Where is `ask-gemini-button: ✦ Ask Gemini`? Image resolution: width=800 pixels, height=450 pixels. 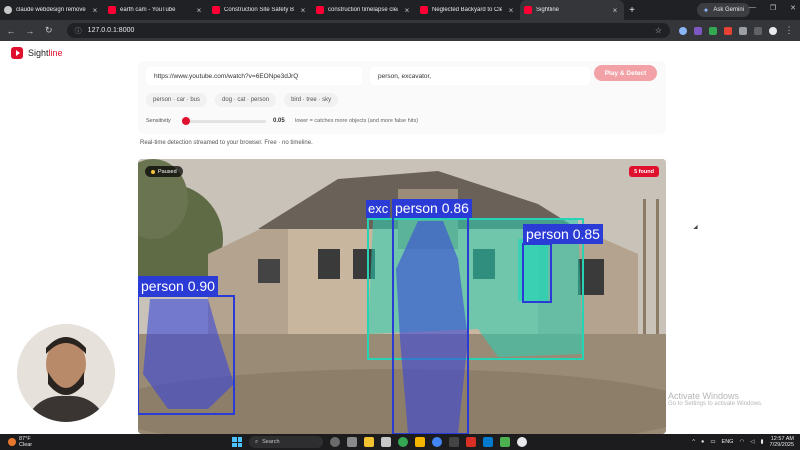 ask-gemini-button: ✦ Ask Gemini is located at coordinates (723, 10).